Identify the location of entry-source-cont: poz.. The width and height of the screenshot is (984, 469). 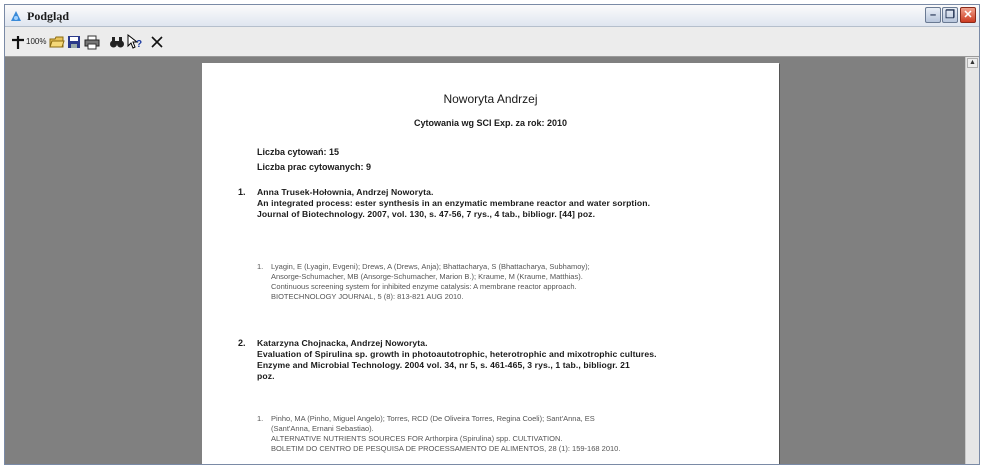
(266, 376).